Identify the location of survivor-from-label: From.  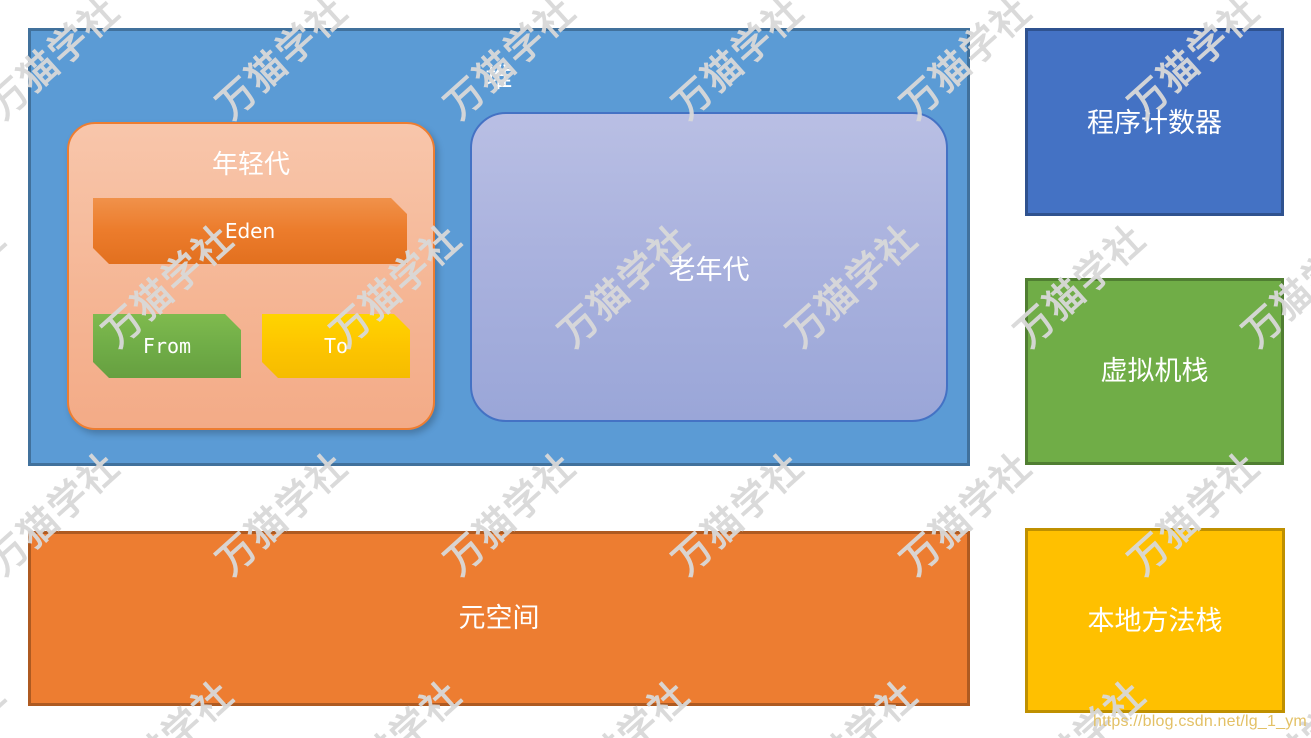
(167, 346).